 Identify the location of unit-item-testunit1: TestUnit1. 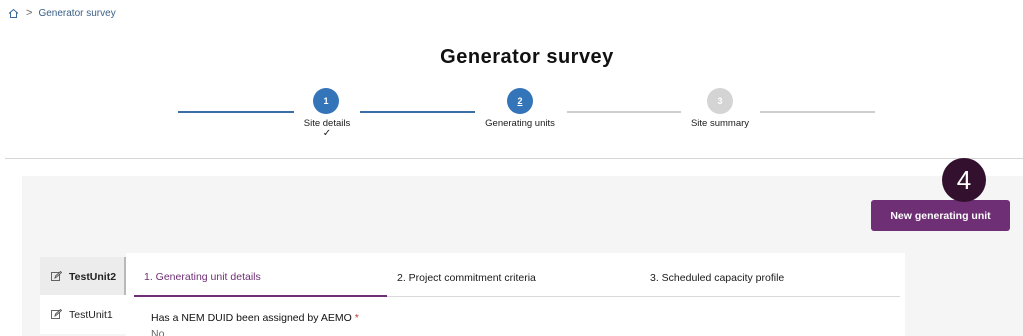
(83, 314).